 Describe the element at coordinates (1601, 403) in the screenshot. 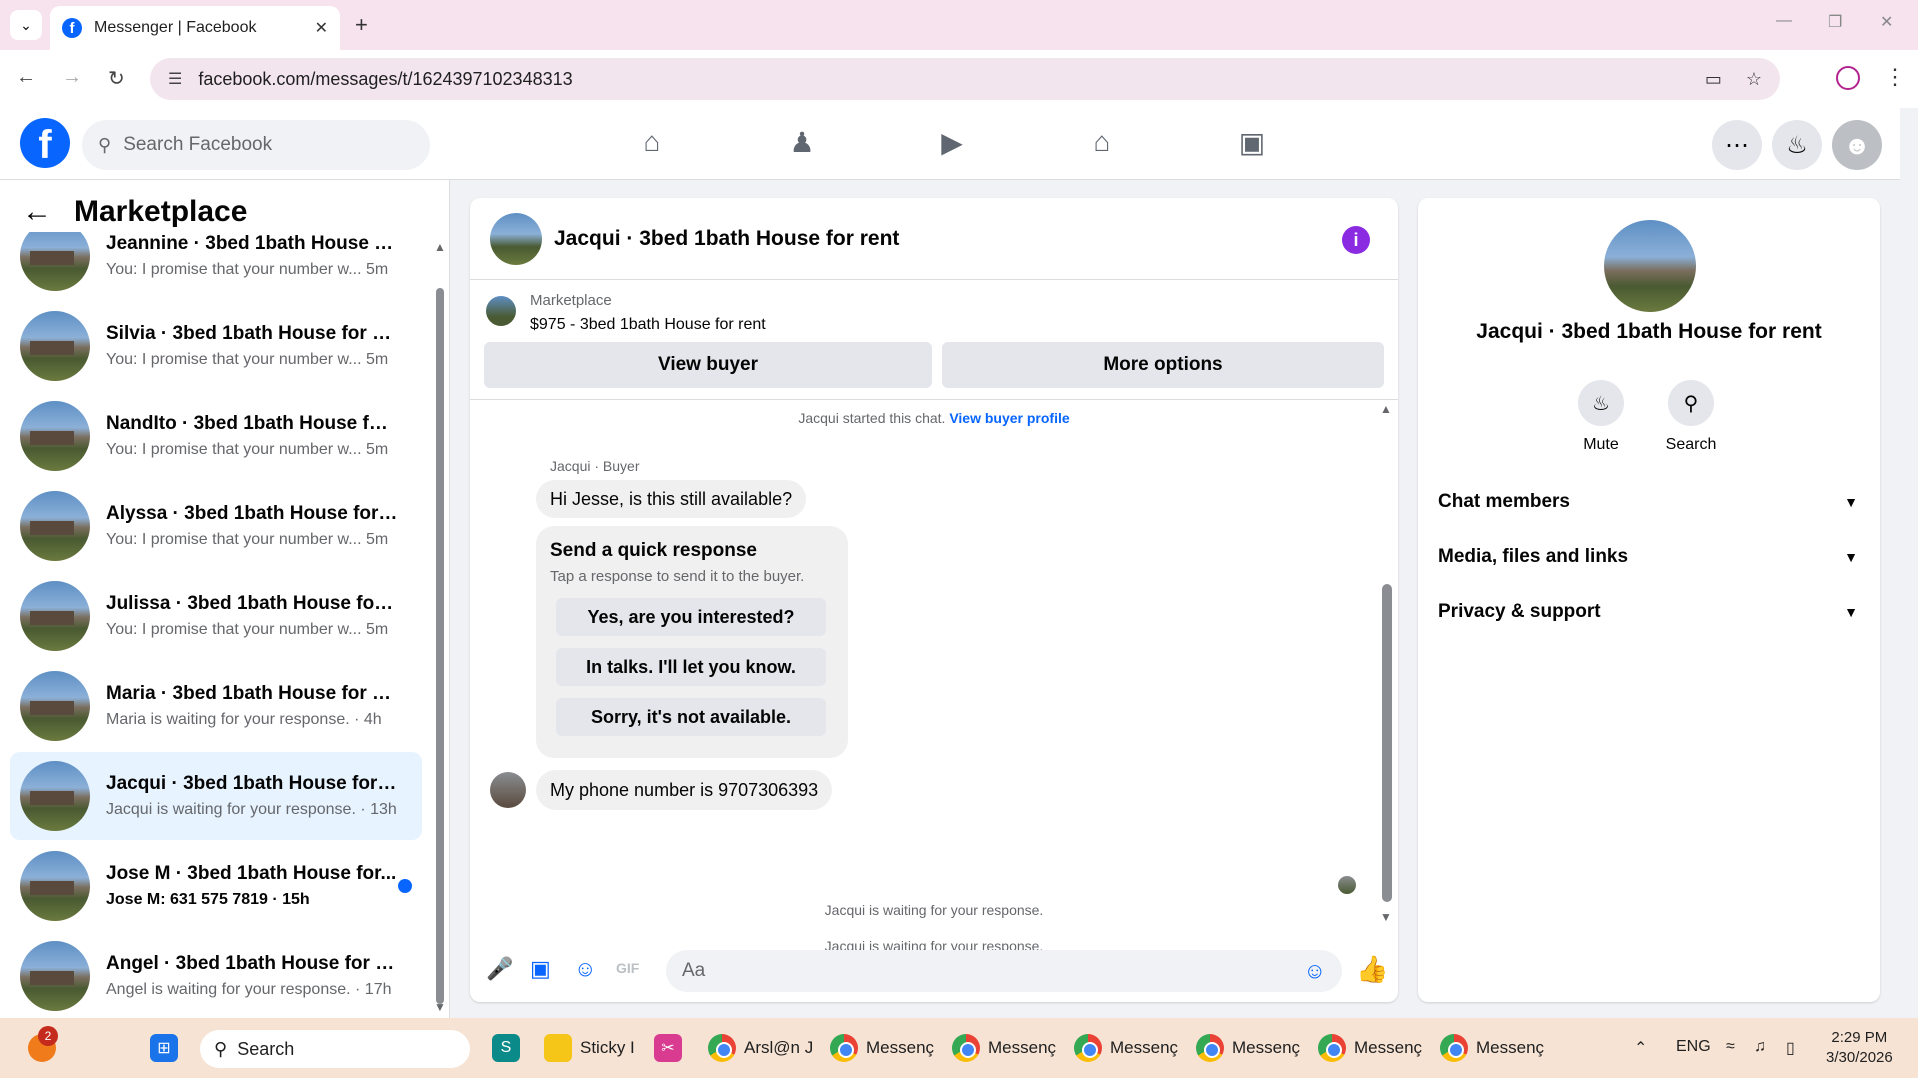

I see `bell-icon: ♨` at that location.